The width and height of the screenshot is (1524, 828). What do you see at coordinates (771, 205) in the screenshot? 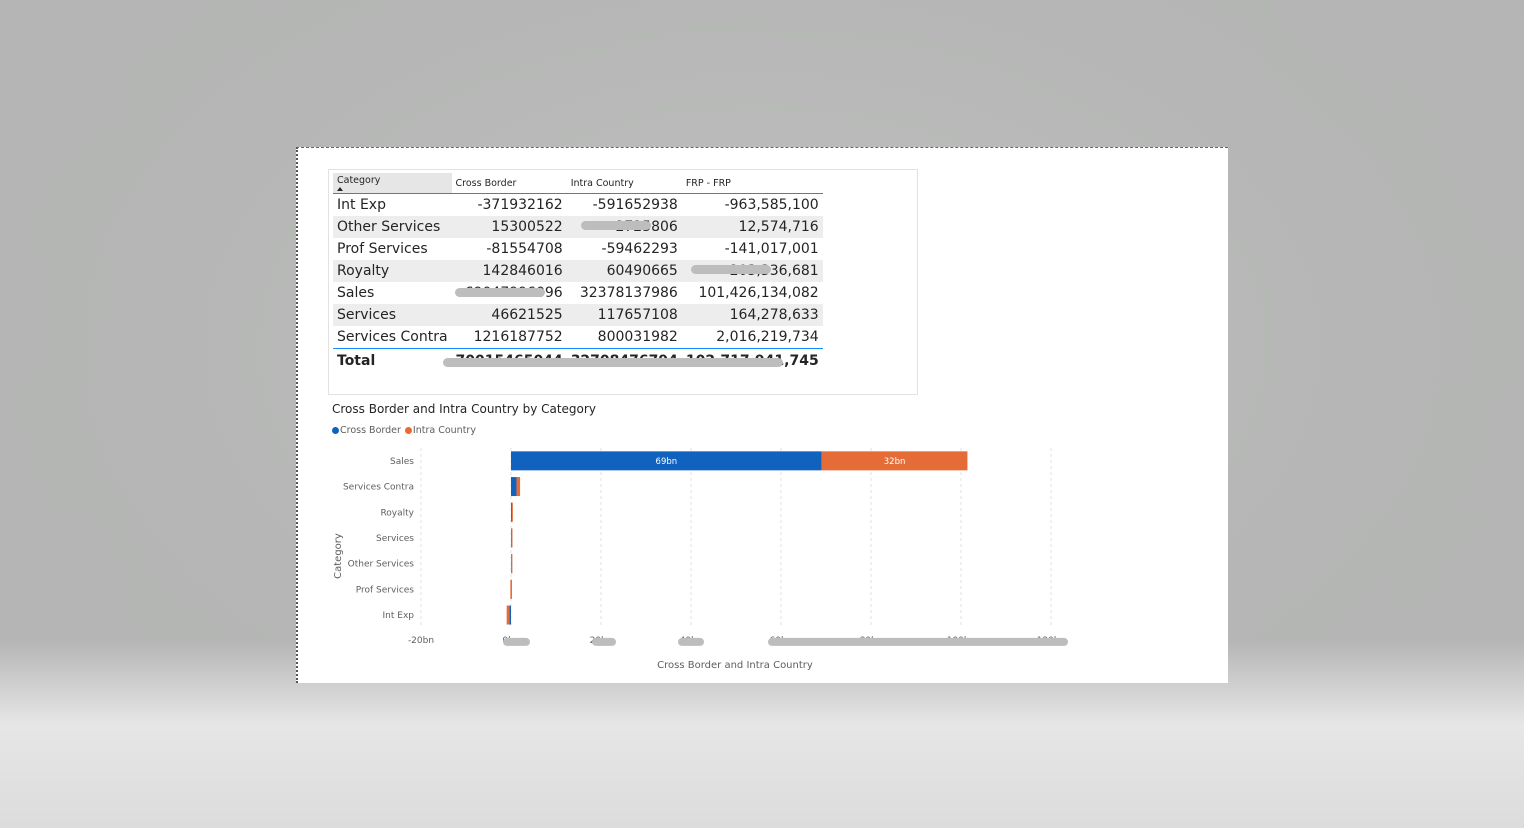
I see `cell-frp: -963,585,100` at bounding box center [771, 205].